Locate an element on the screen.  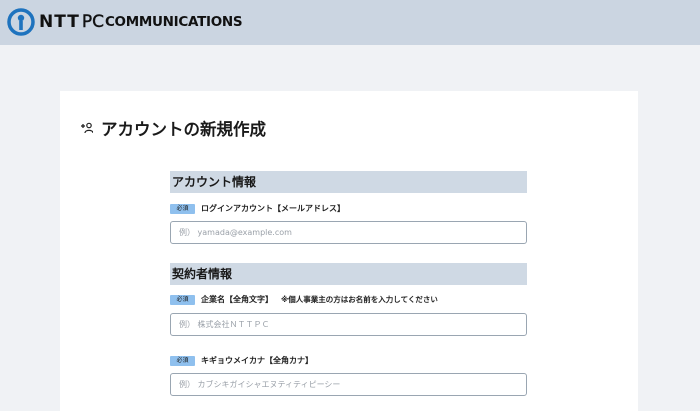
logo-text-ntt: NTT is located at coordinates (59, 22).